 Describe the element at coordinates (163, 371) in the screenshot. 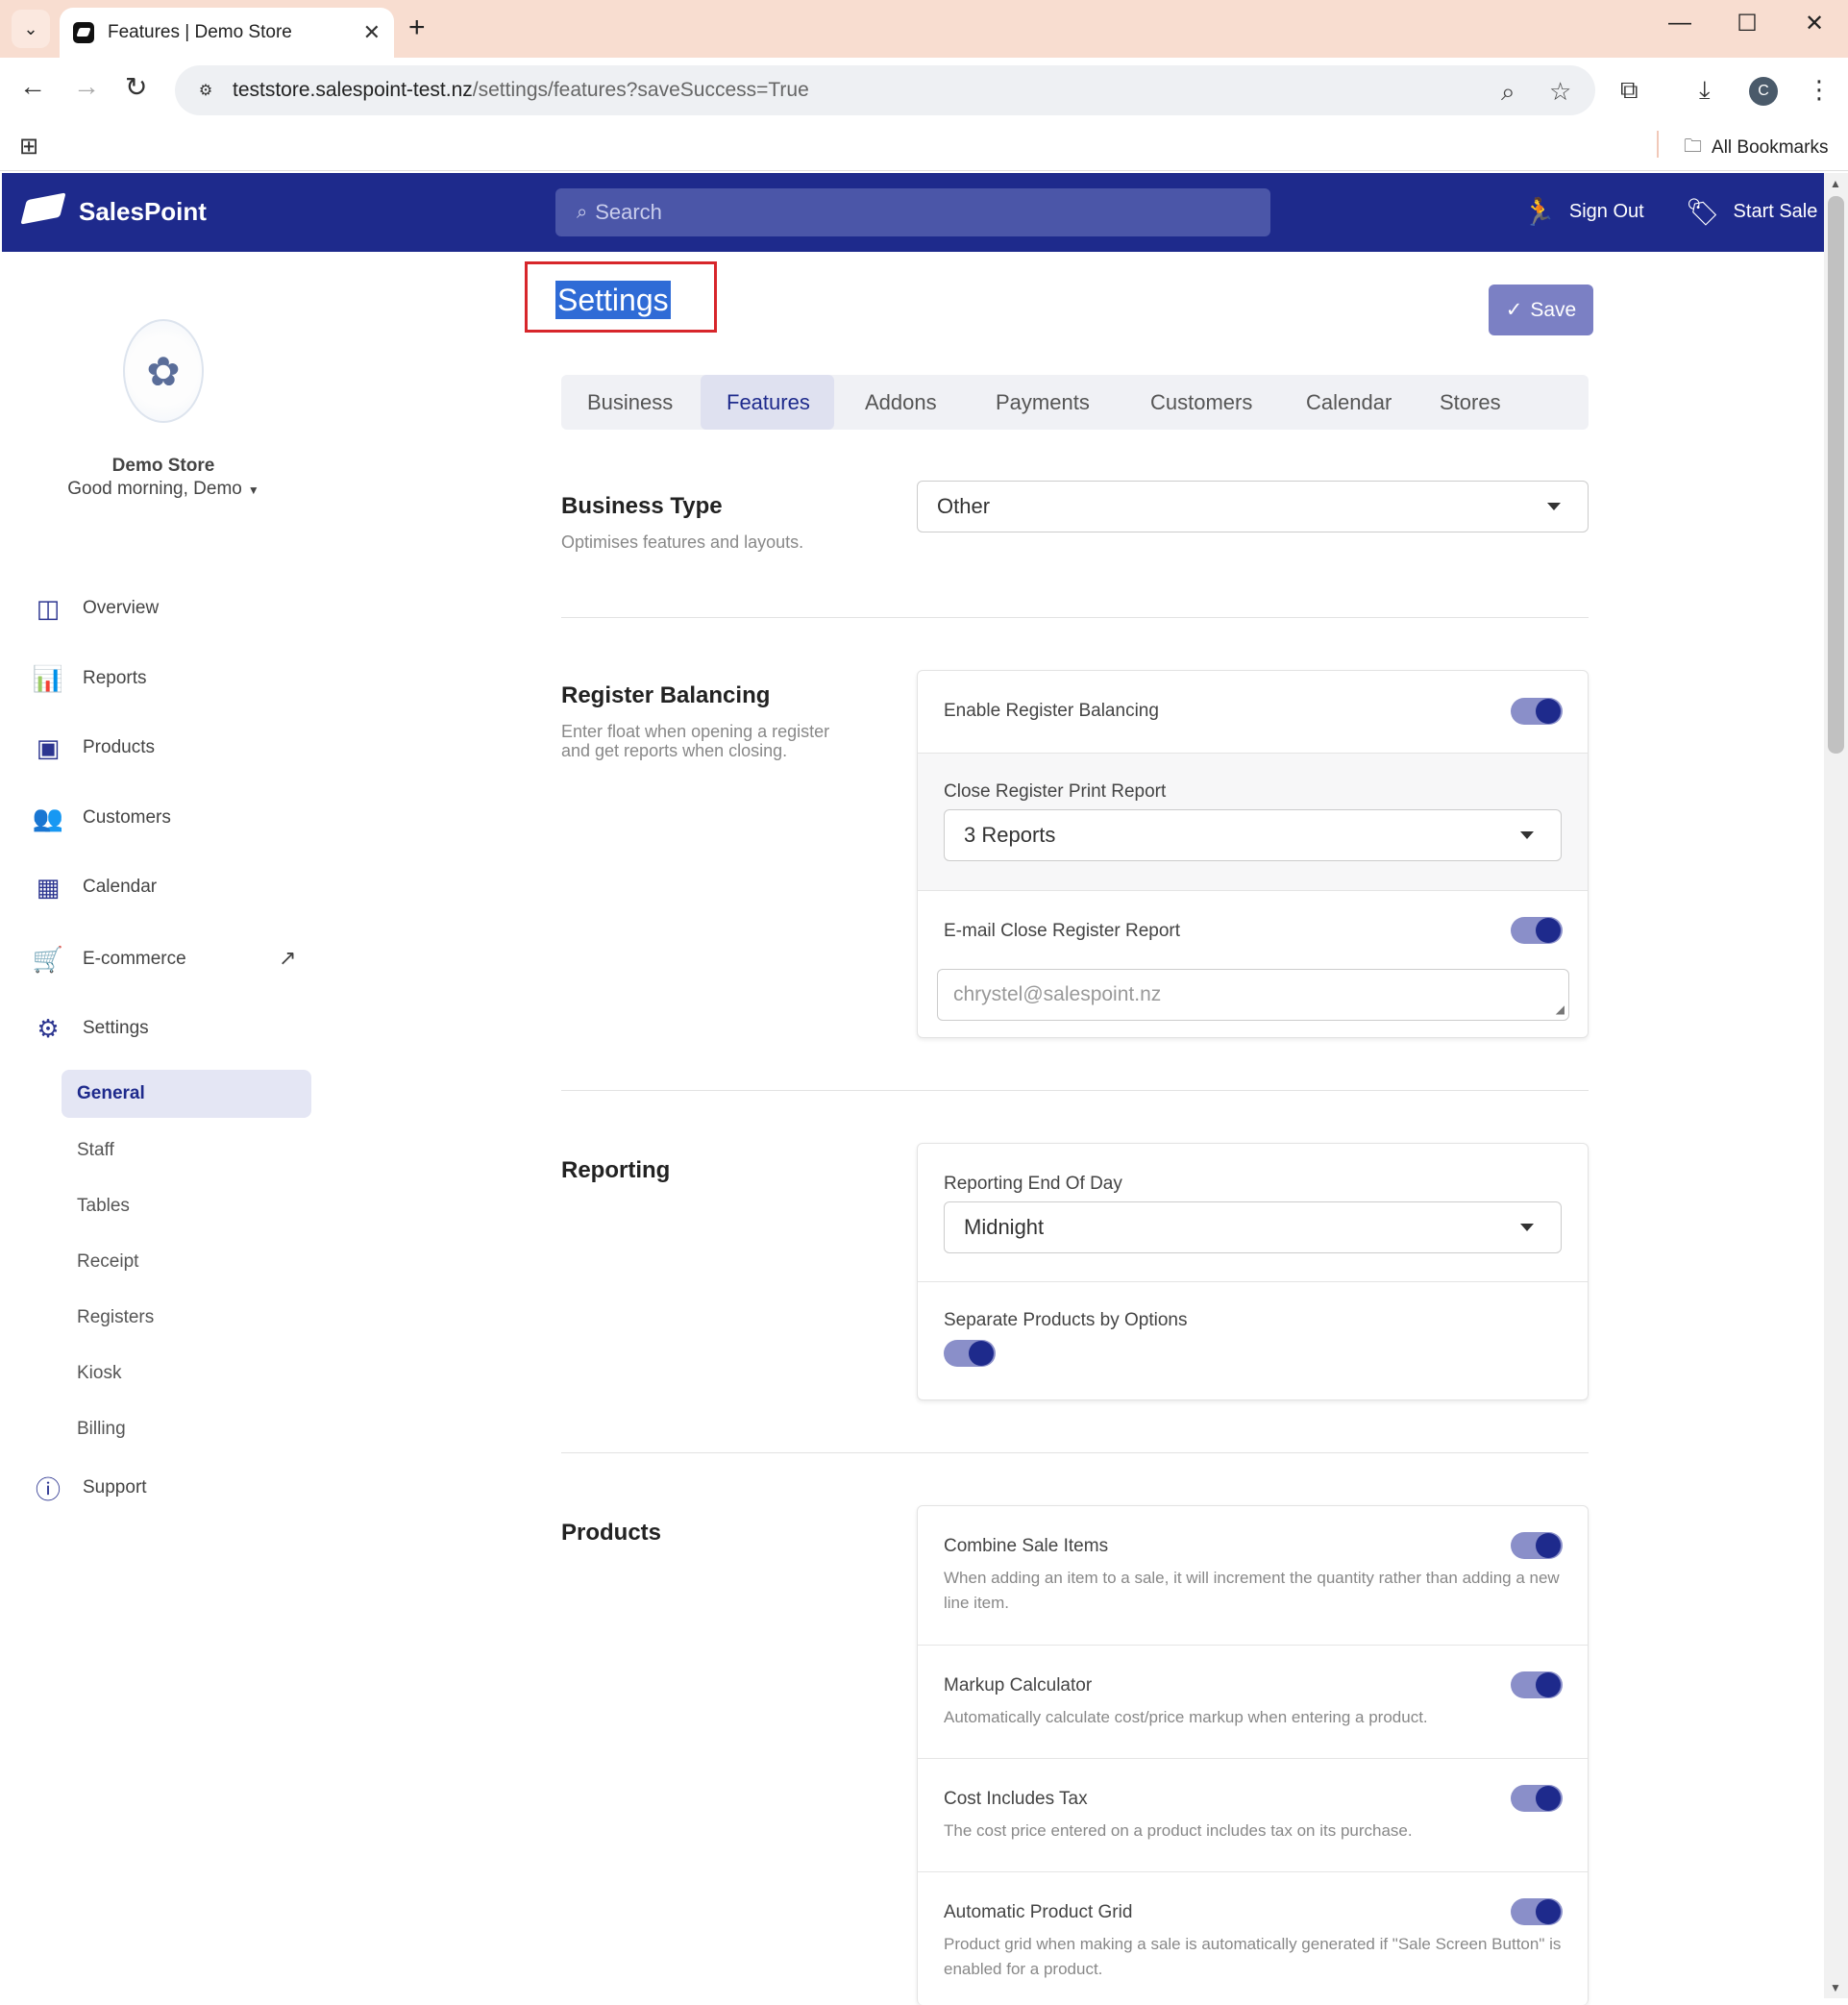

I see `store-logo: ✿` at that location.